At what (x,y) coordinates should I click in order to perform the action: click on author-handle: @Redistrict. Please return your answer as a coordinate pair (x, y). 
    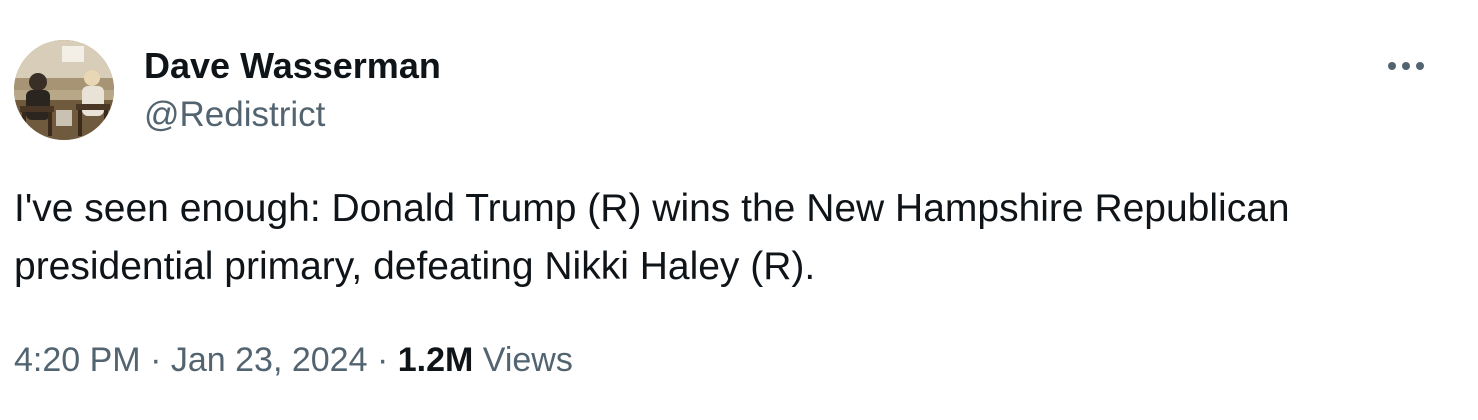
    Looking at the image, I should click on (234, 115).